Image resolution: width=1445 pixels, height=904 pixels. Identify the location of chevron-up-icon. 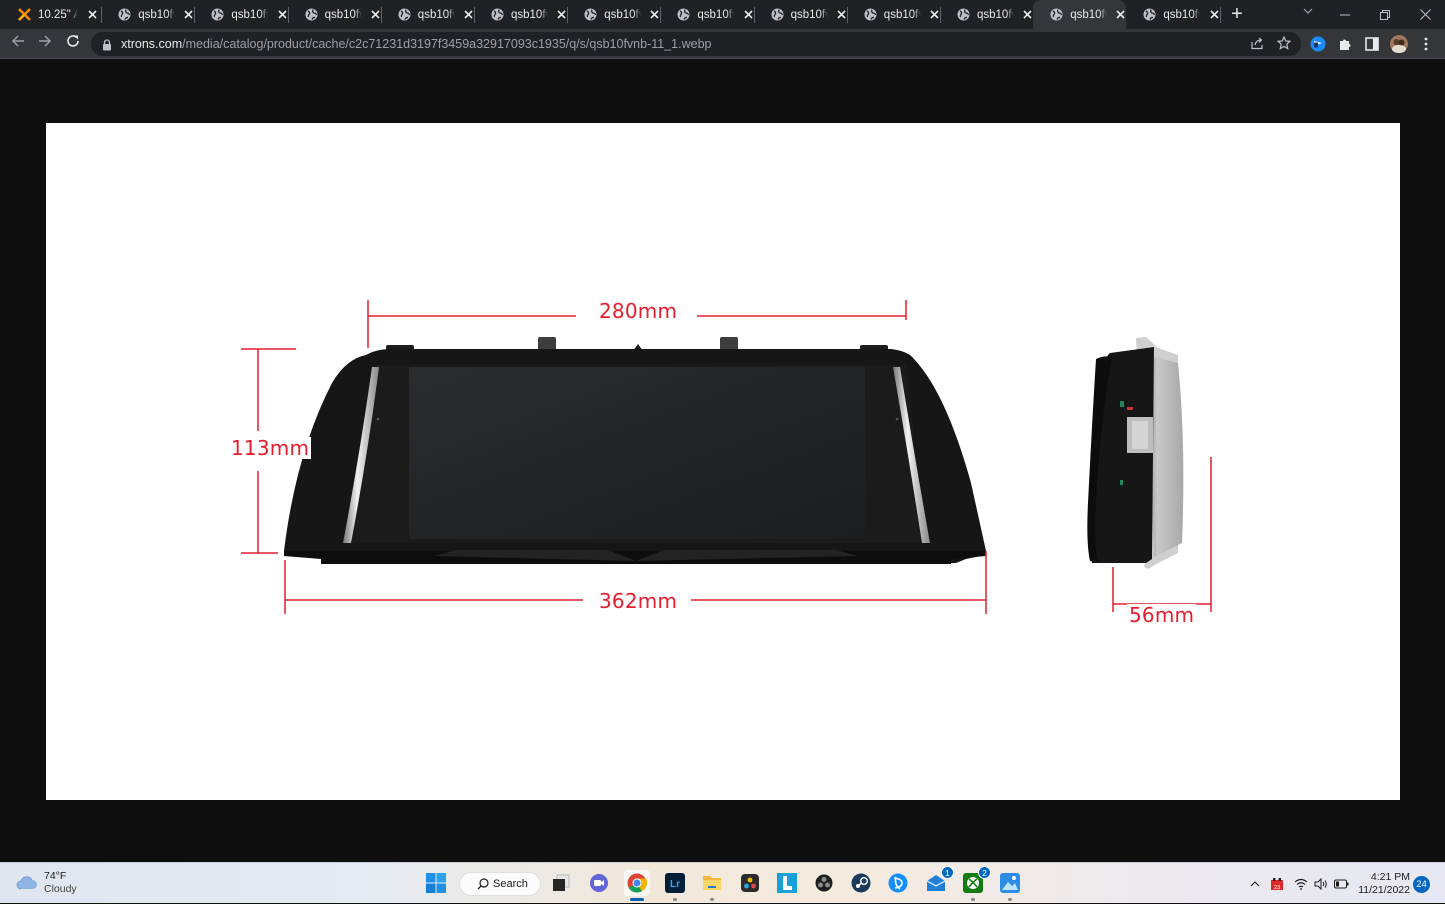
(1255, 883).